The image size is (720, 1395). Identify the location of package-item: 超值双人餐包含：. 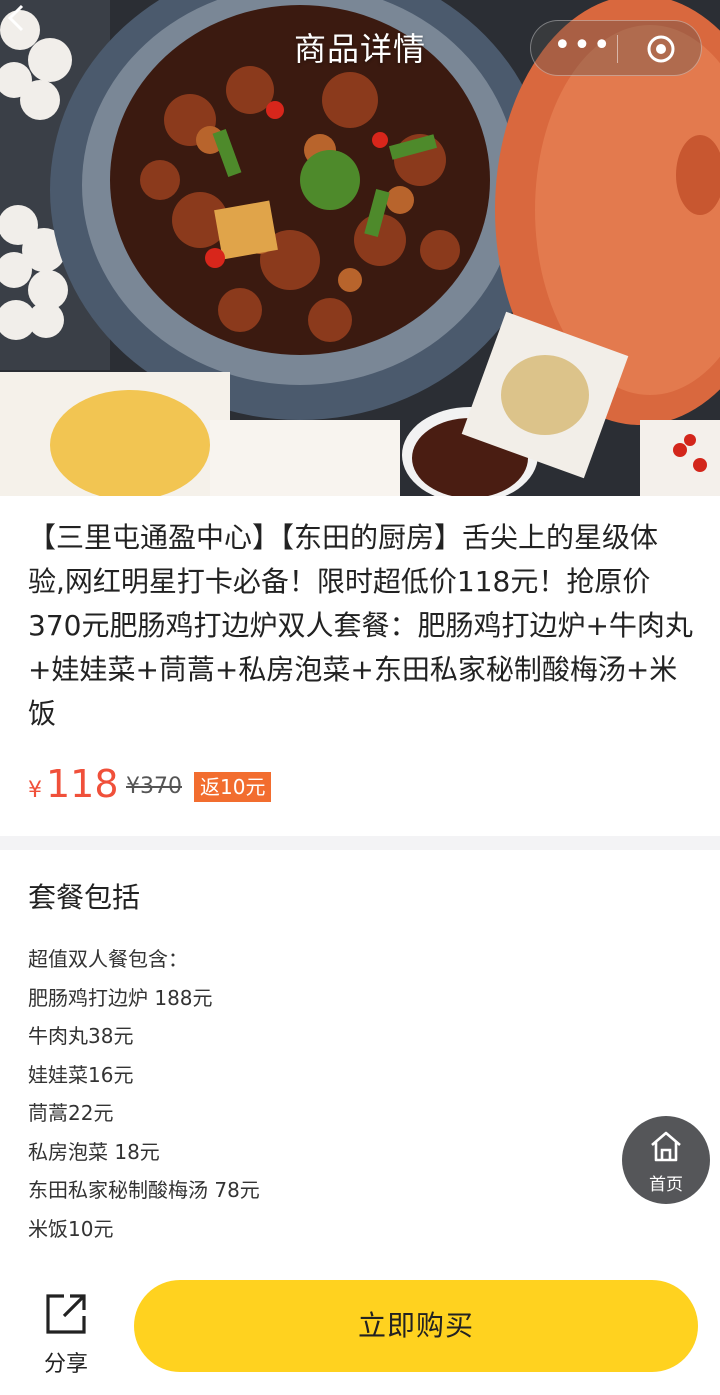
(108, 959).